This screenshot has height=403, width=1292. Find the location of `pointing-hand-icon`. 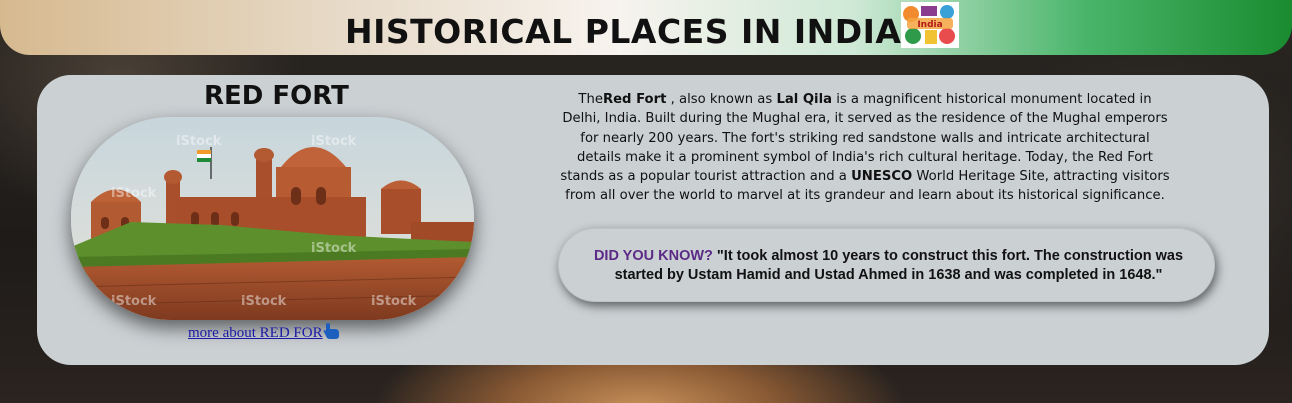

pointing-hand-icon is located at coordinates (331, 333).